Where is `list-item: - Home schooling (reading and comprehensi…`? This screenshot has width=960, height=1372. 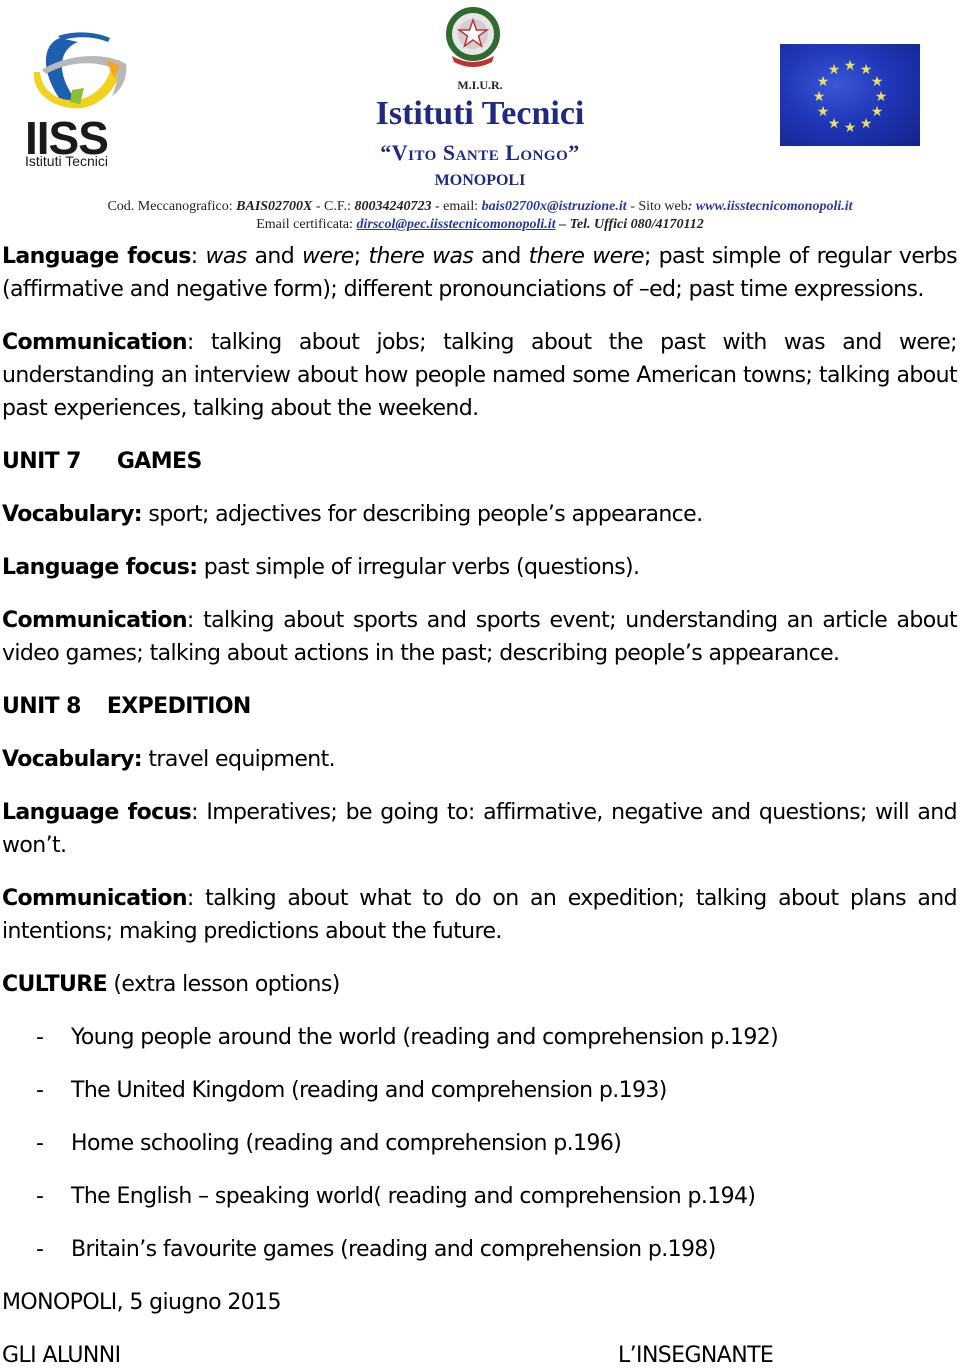
list-item: - Home schooling (reading and comprehensi… is located at coordinates (479, 1143).